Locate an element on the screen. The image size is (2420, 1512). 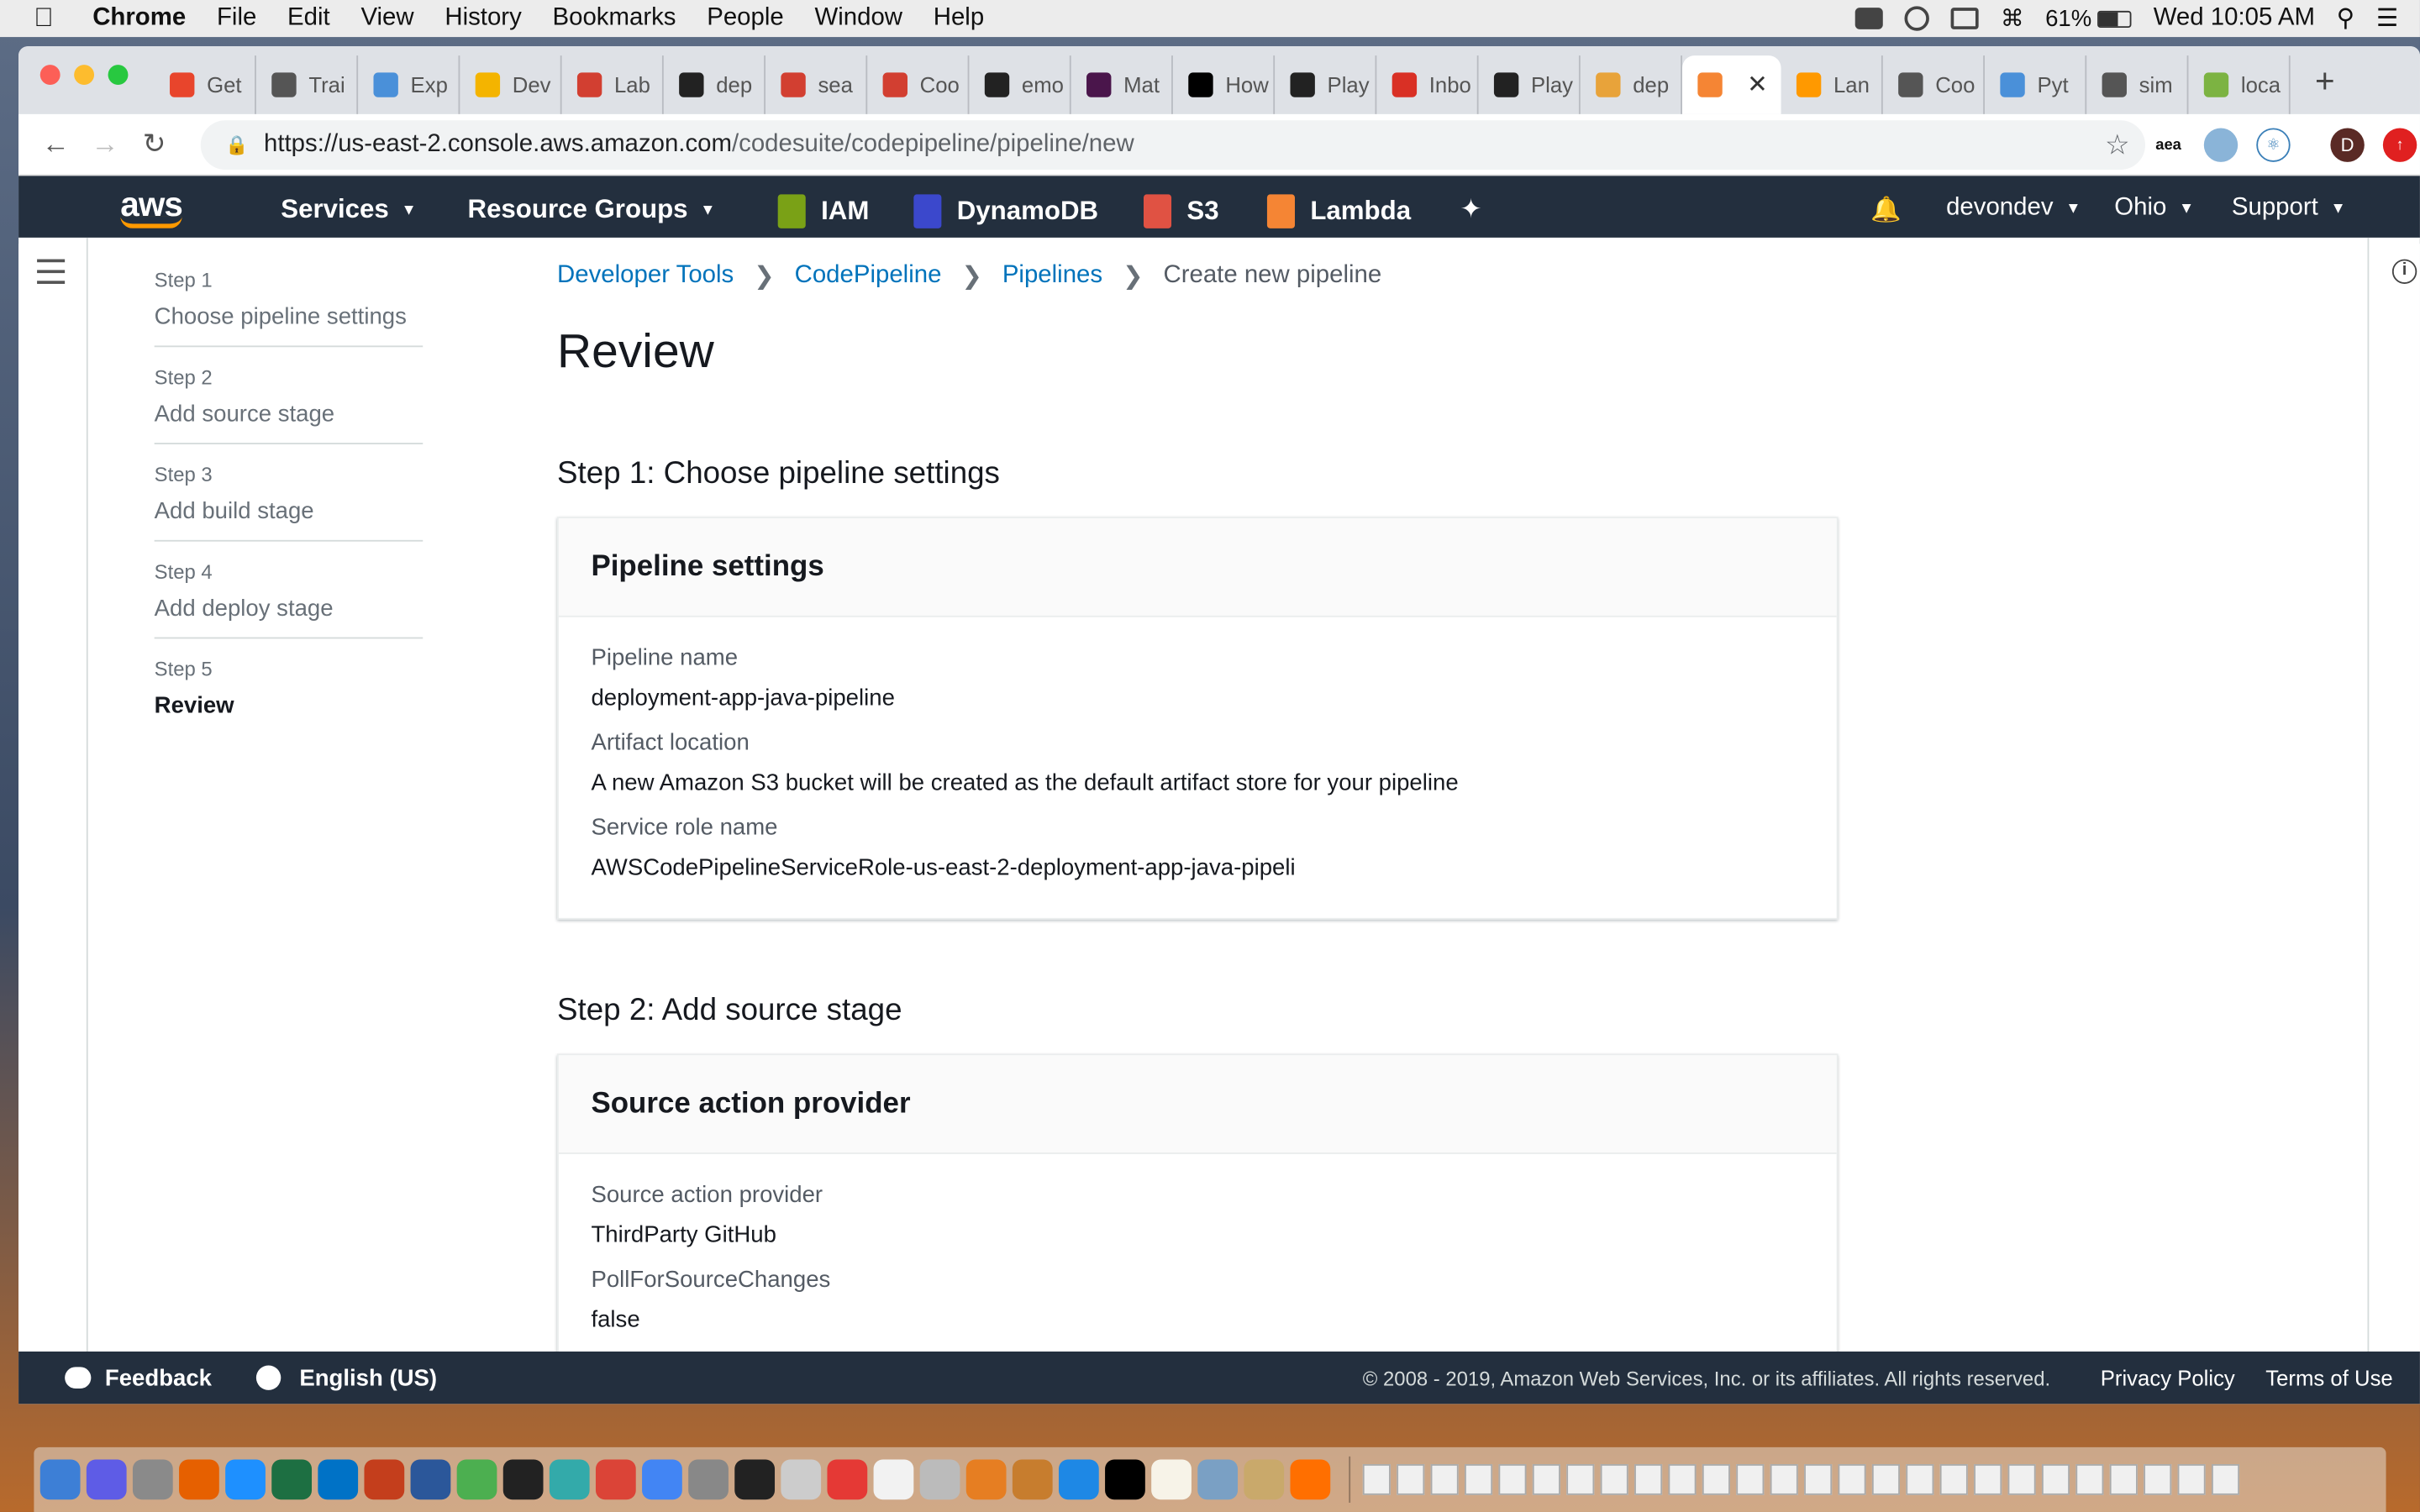
feedback-button: Feedback is located at coordinates (138, 1378).